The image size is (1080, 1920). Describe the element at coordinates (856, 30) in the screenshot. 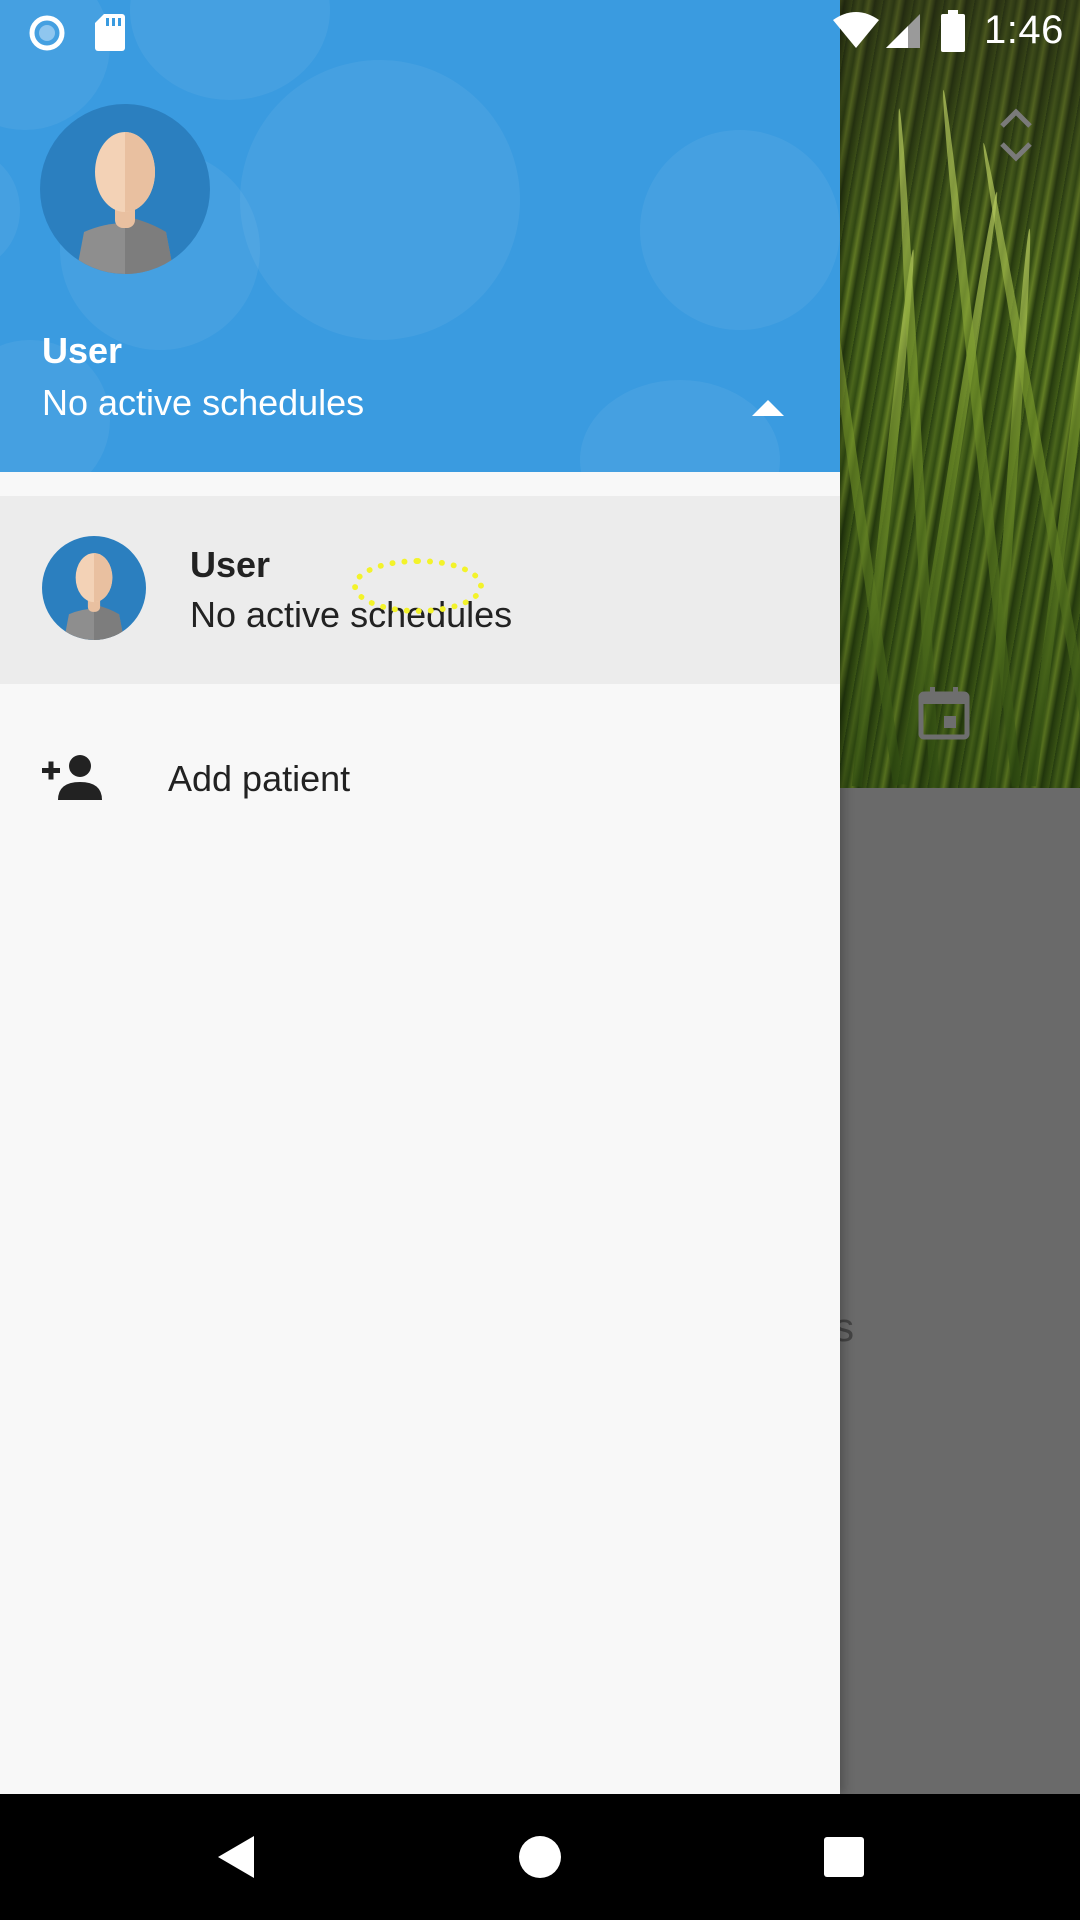

I see `wifi-icon` at that location.